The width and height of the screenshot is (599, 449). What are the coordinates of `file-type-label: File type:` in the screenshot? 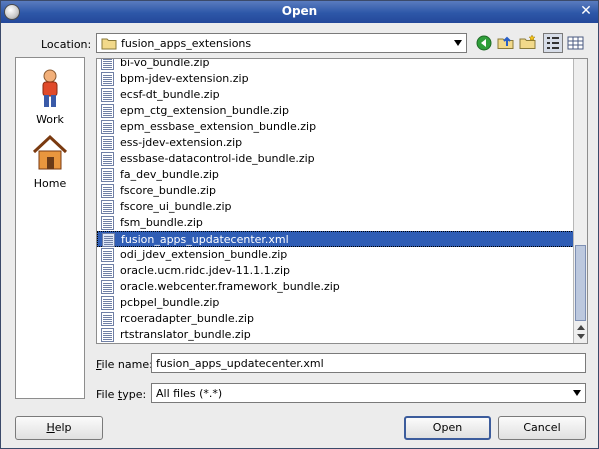 It's located at (121, 394).